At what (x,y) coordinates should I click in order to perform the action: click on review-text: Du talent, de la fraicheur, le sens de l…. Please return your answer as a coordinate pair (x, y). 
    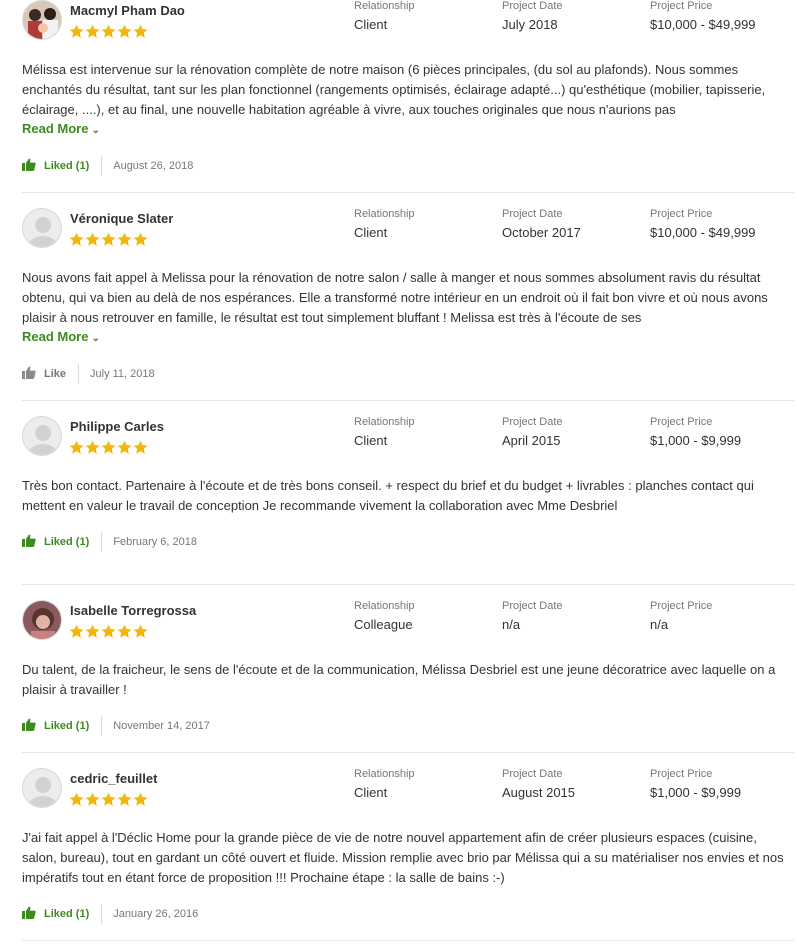
    Looking at the image, I should click on (399, 679).